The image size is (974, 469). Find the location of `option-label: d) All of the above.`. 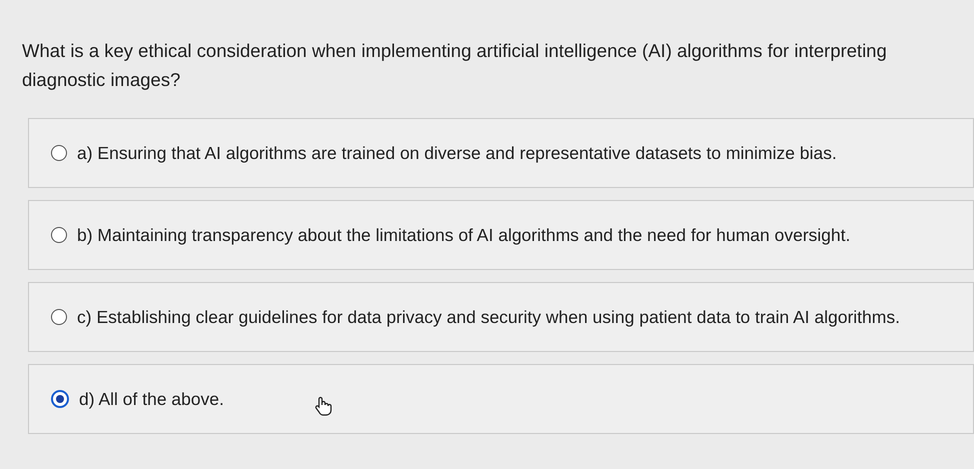

option-label: d) All of the above. is located at coordinates (151, 399).